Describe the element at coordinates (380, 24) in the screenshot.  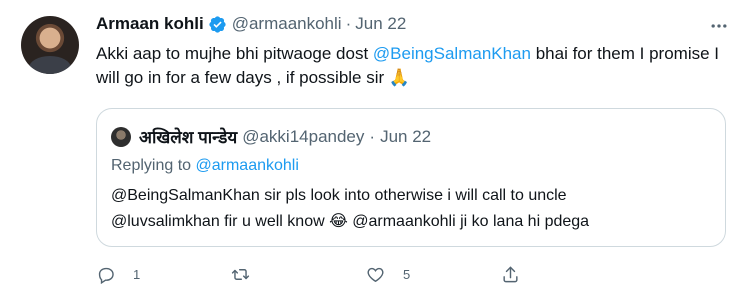
I see `tweet-date: Jun 22` at that location.